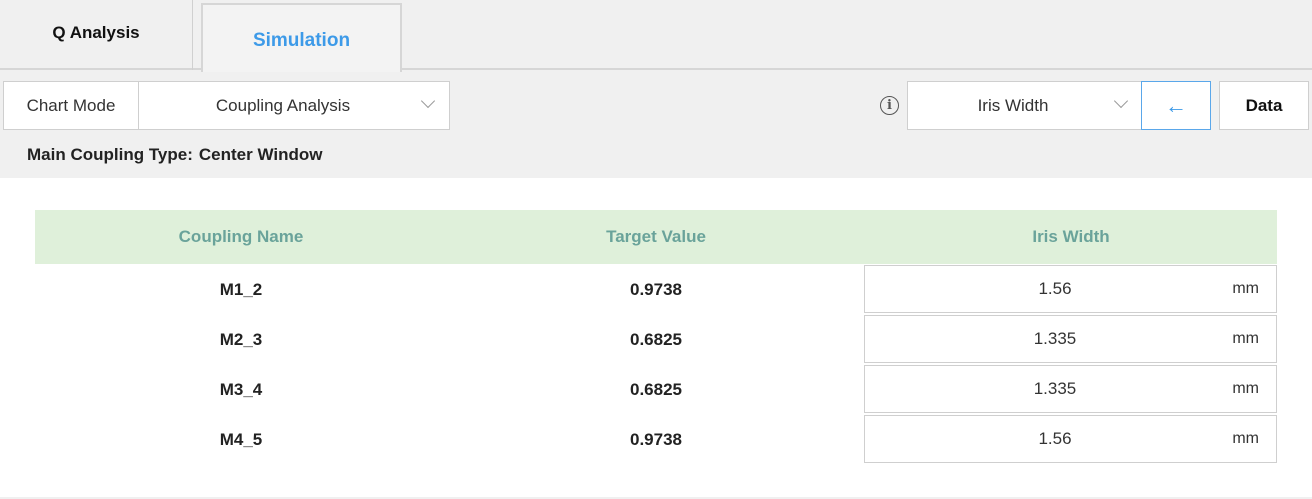 This screenshot has width=1312, height=499. What do you see at coordinates (241, 289) in the screenshot?
I see `coupling-name-cell: M1_2` at bounding box center [241, 289].